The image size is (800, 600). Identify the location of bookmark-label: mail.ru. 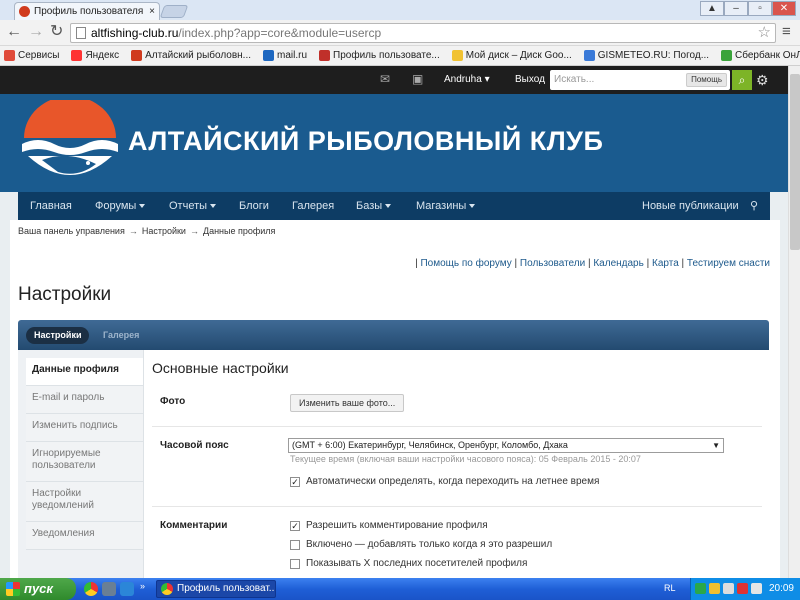
(292, 55).